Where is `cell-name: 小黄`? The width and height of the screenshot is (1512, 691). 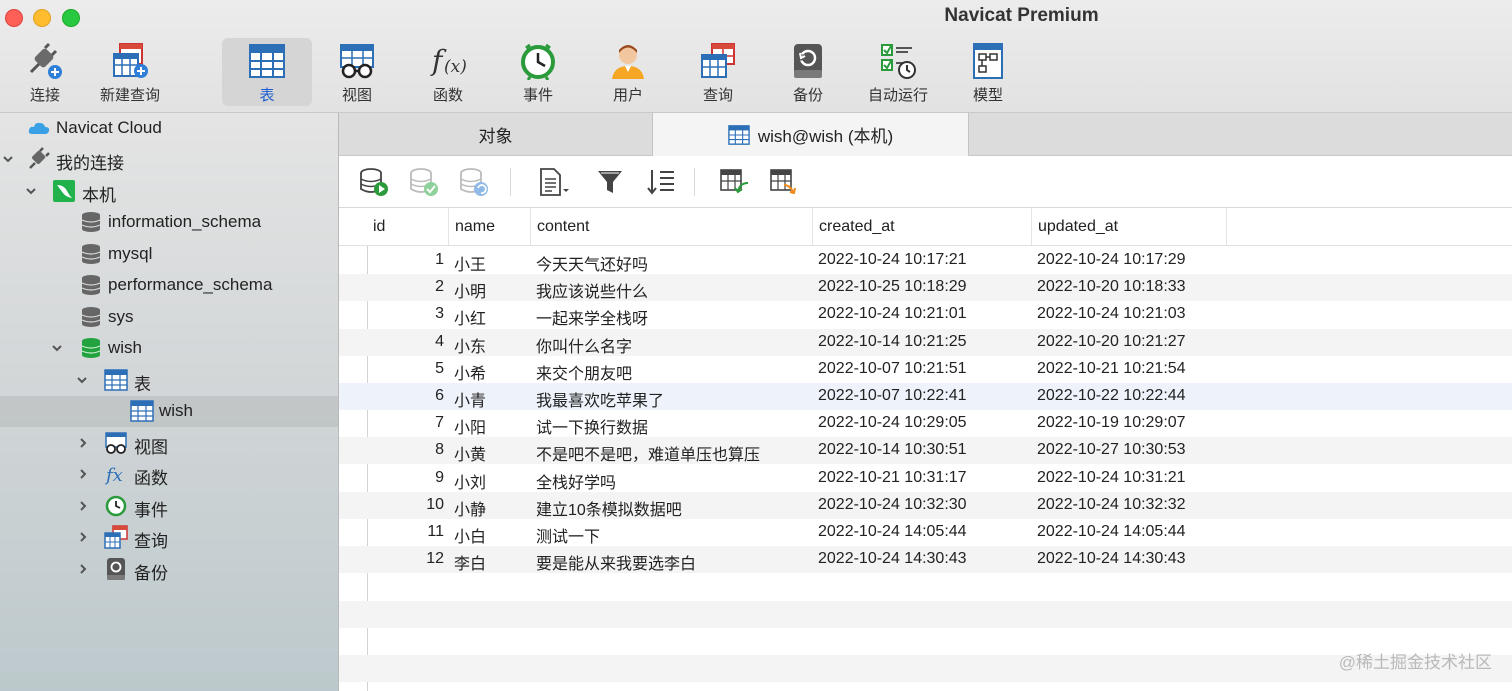
cell-name: 小黄 is located at coordinates (470, 453).